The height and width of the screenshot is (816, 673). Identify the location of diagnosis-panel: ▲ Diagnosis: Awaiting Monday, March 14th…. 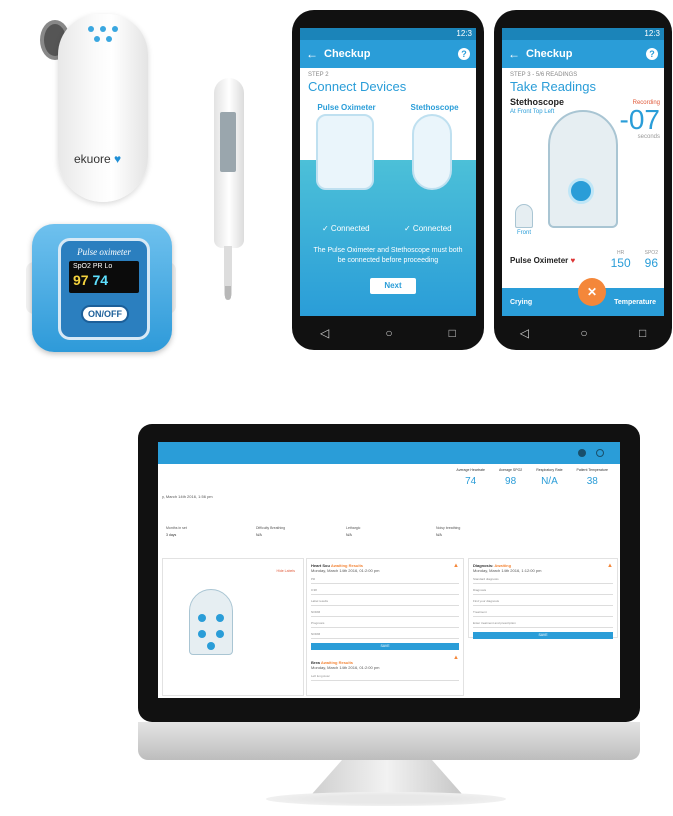
(543, 598).